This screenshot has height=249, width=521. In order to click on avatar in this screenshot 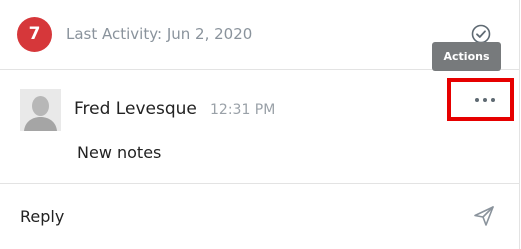, I will do `click(40, 110)`.